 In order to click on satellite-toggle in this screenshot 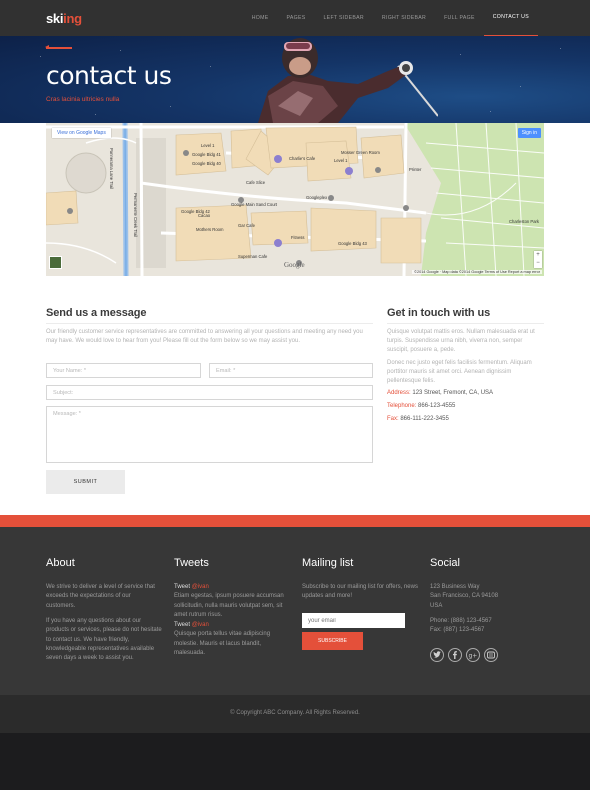, I will do `click(55, 262)`.